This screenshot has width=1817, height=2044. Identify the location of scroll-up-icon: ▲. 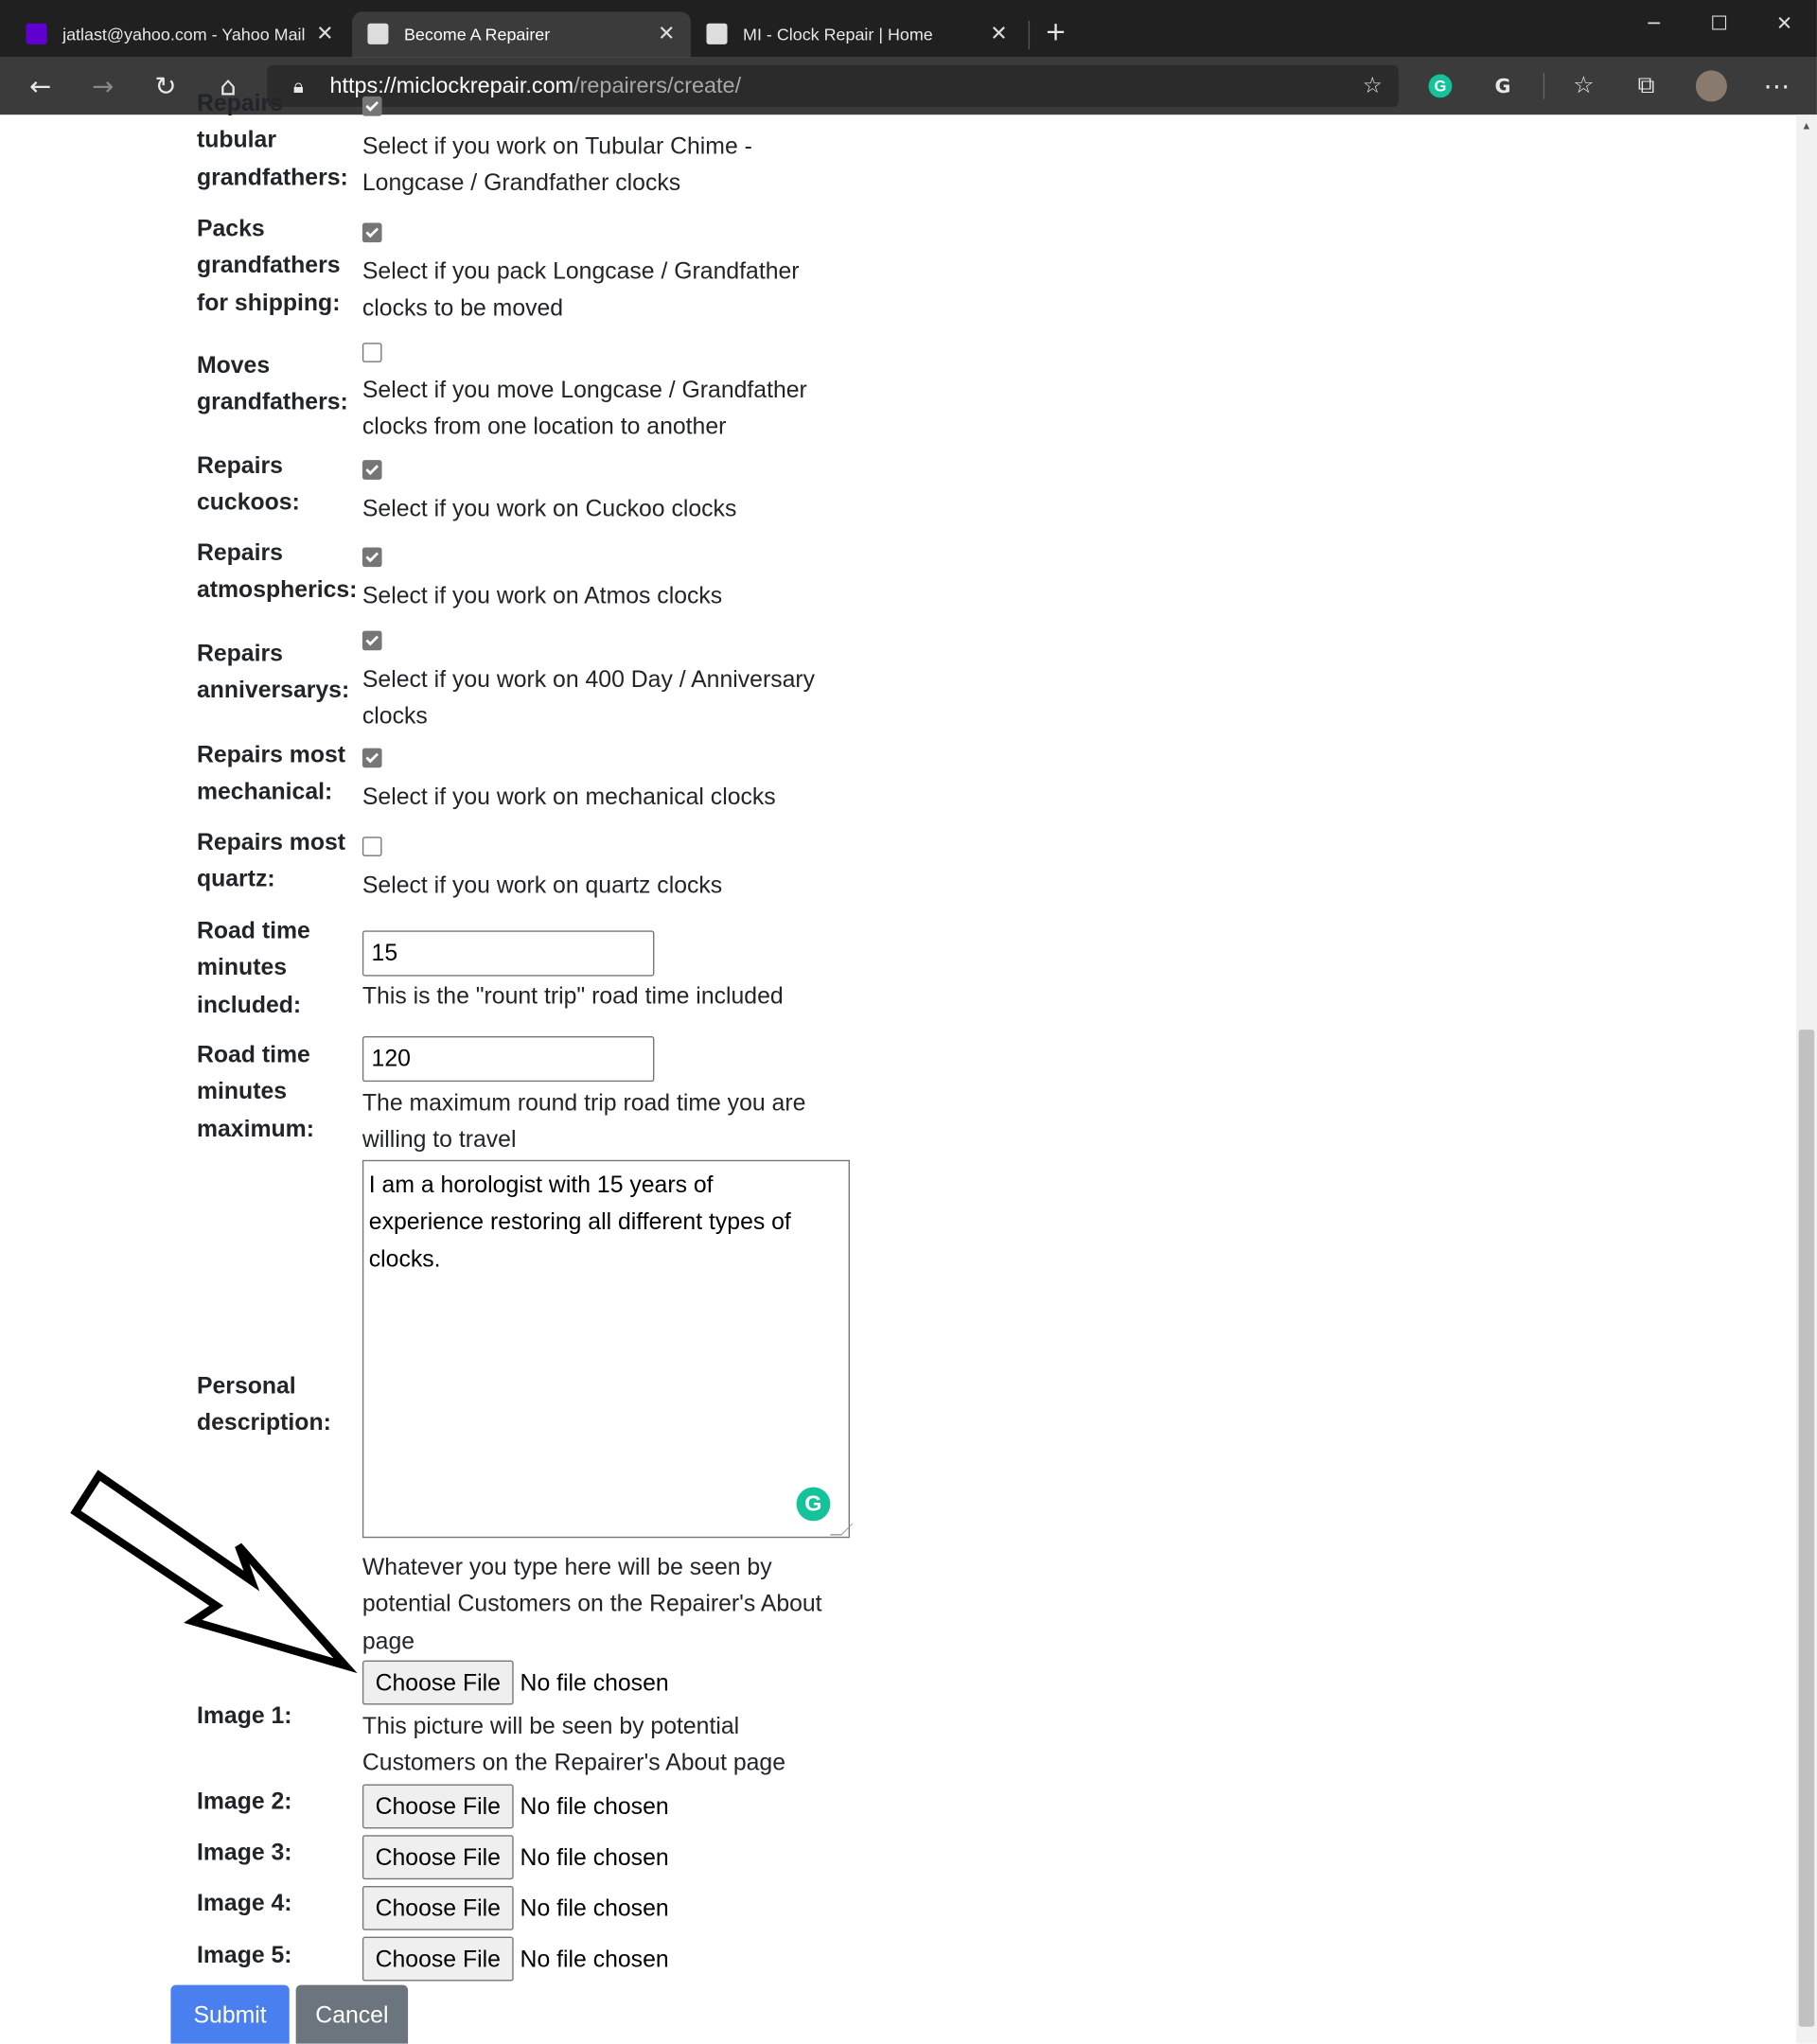
(1806, 126).